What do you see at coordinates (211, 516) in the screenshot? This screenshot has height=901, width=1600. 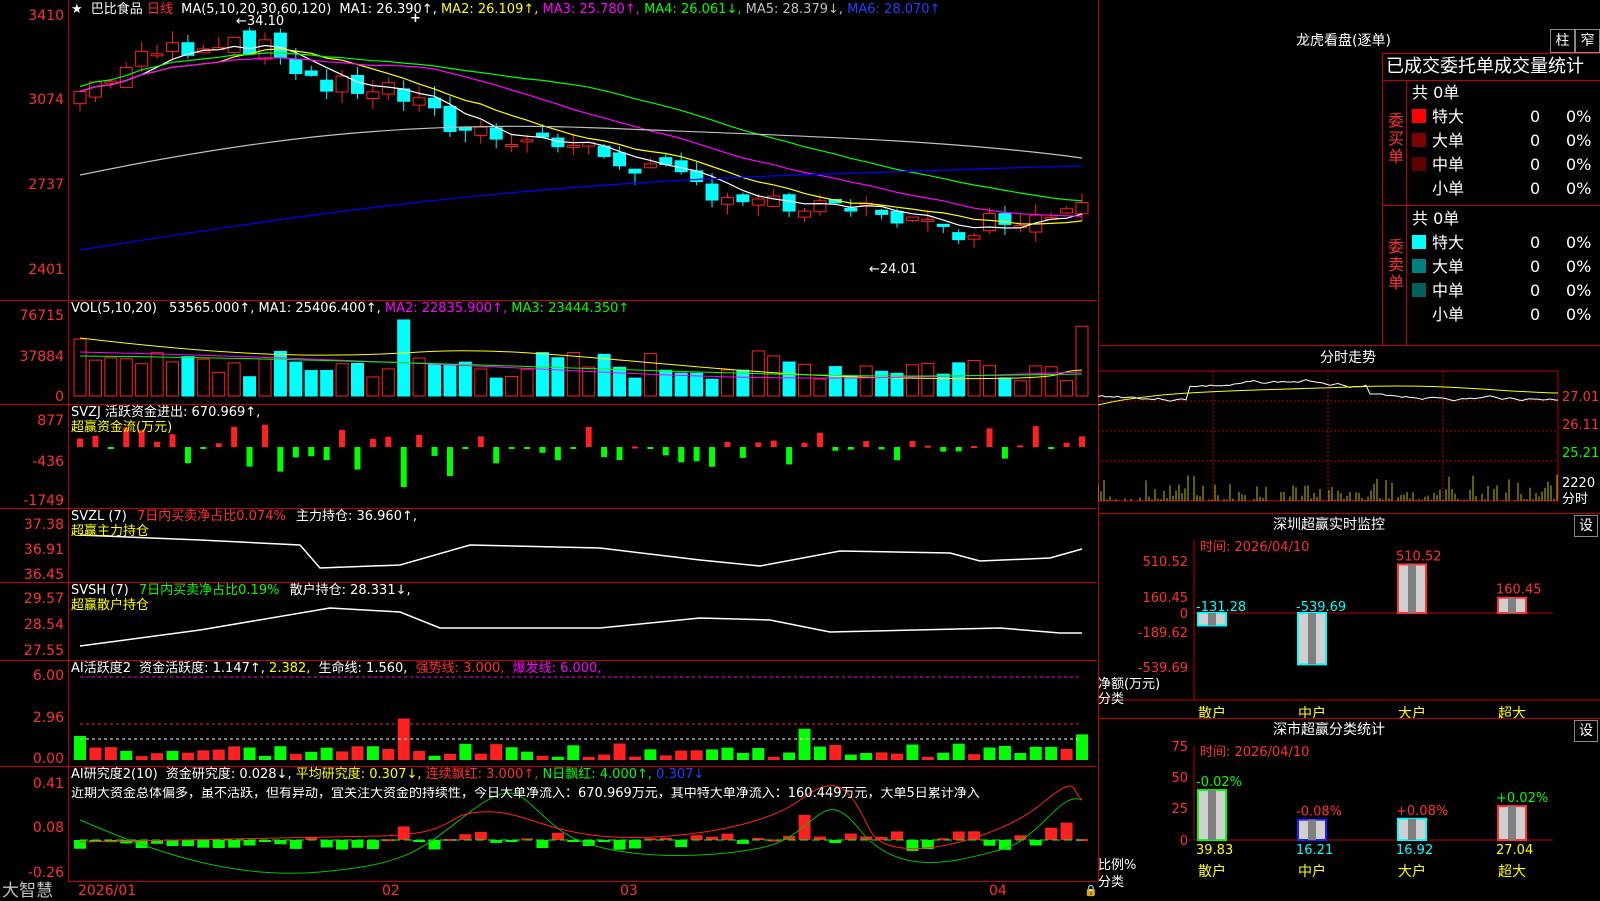 I see `svzl-pct: 7日内买卖净占比0.074%` at bounding box center [211, 516].